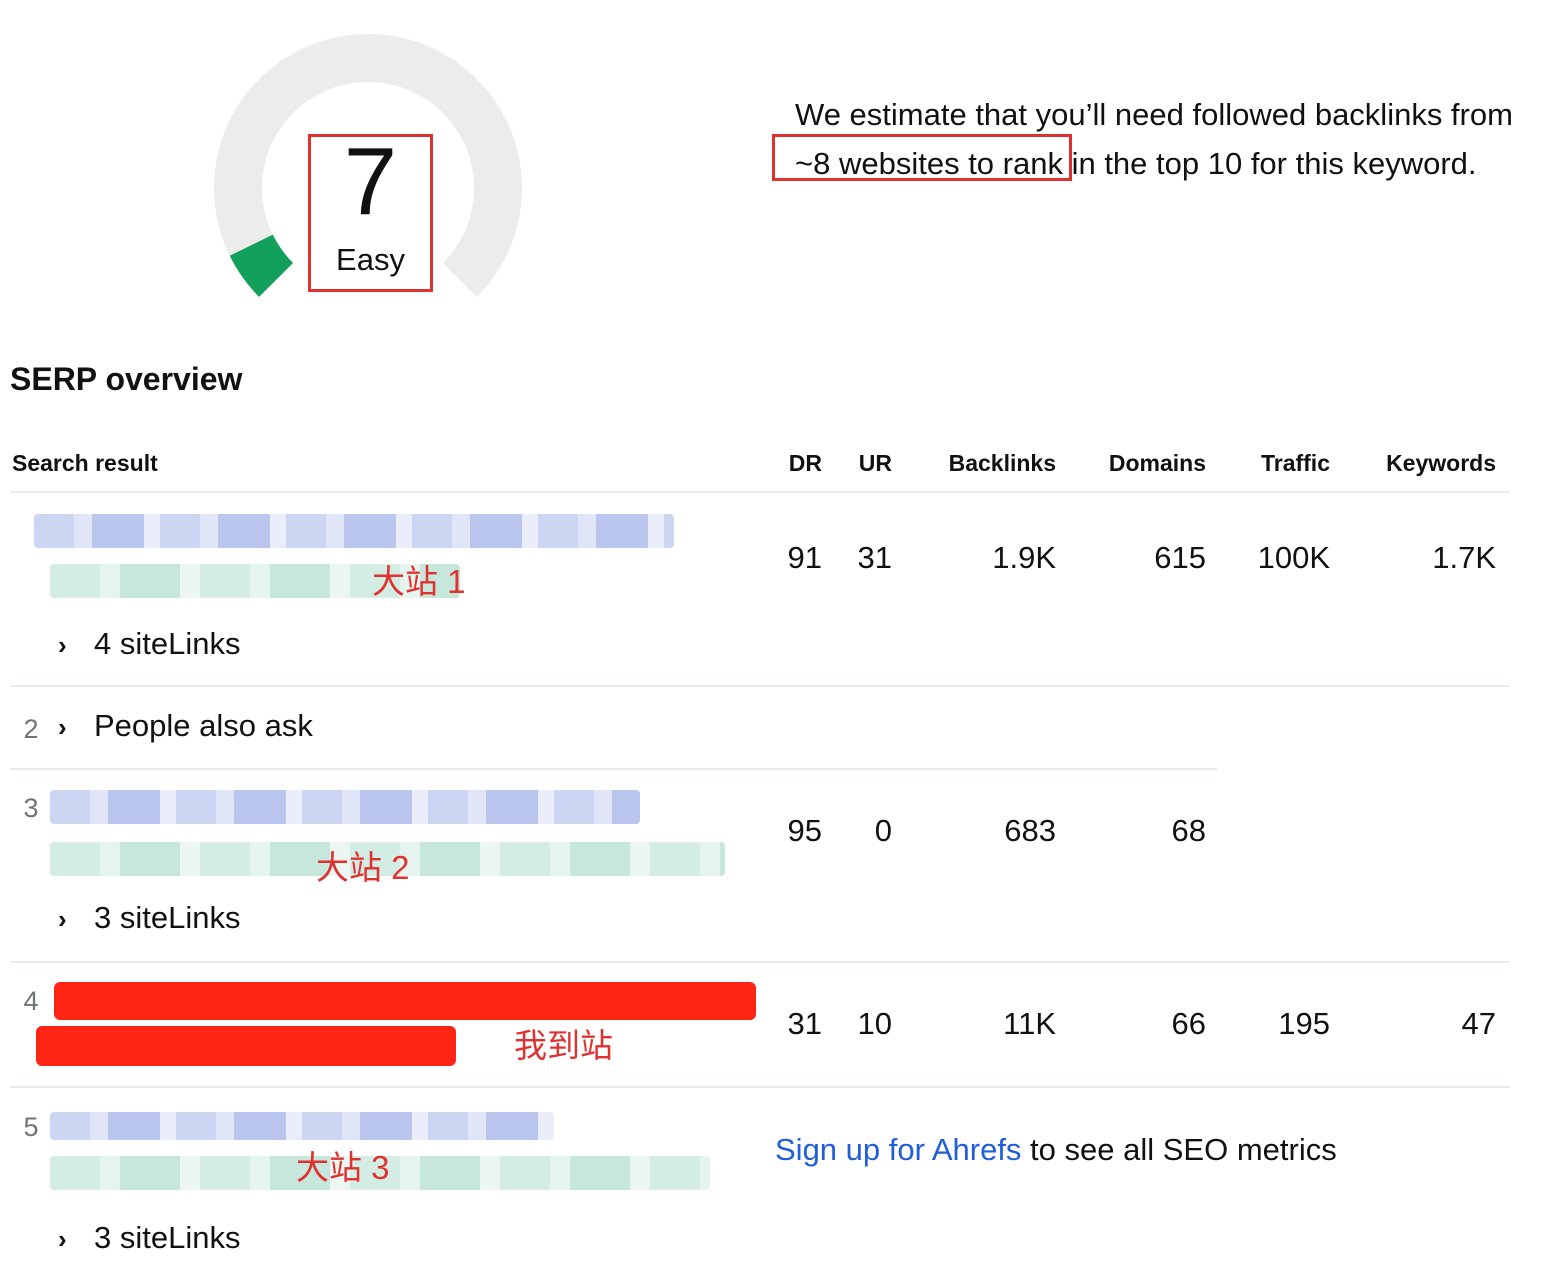 This screenshot has width=1551, height=1280. I want to click on col-header-dr: DR, so click(791, 463).